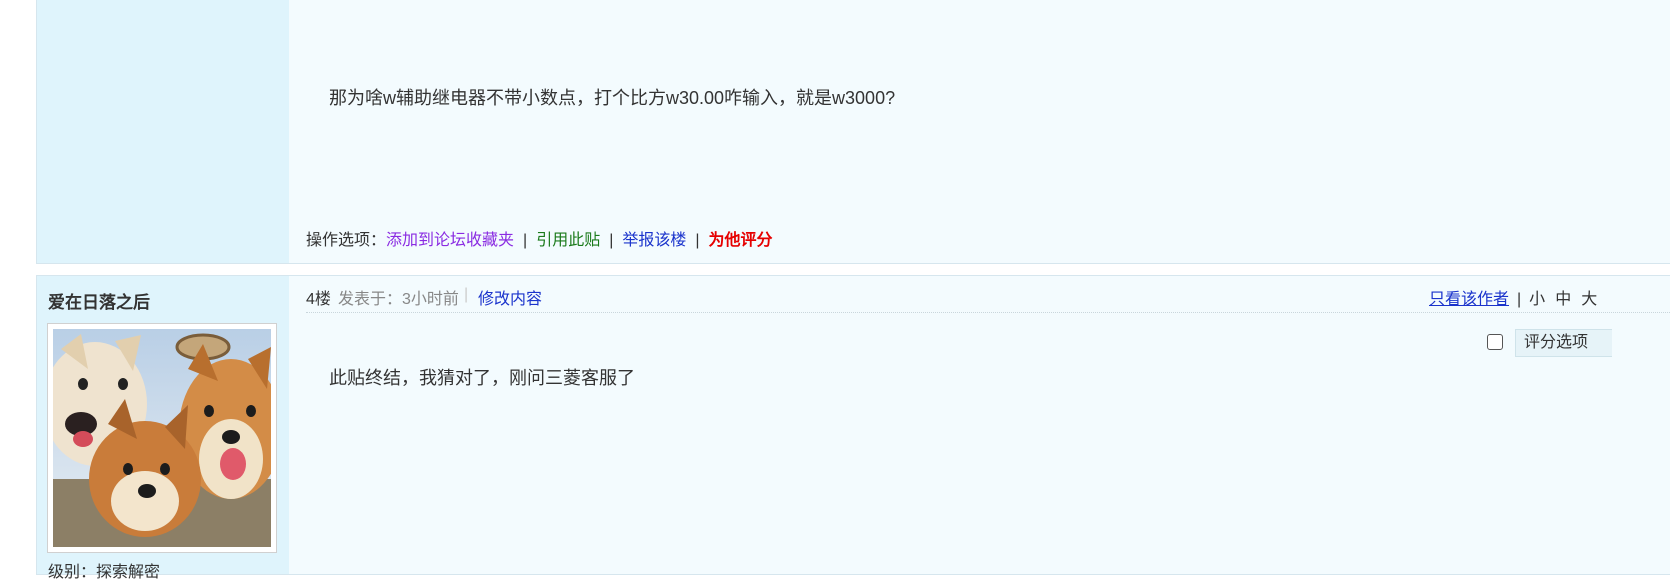 The image size is (1670, 582). Describe the element at coordinates (346, 240) in the screenshot. I see `operations-label: 操作选项：` at that location.